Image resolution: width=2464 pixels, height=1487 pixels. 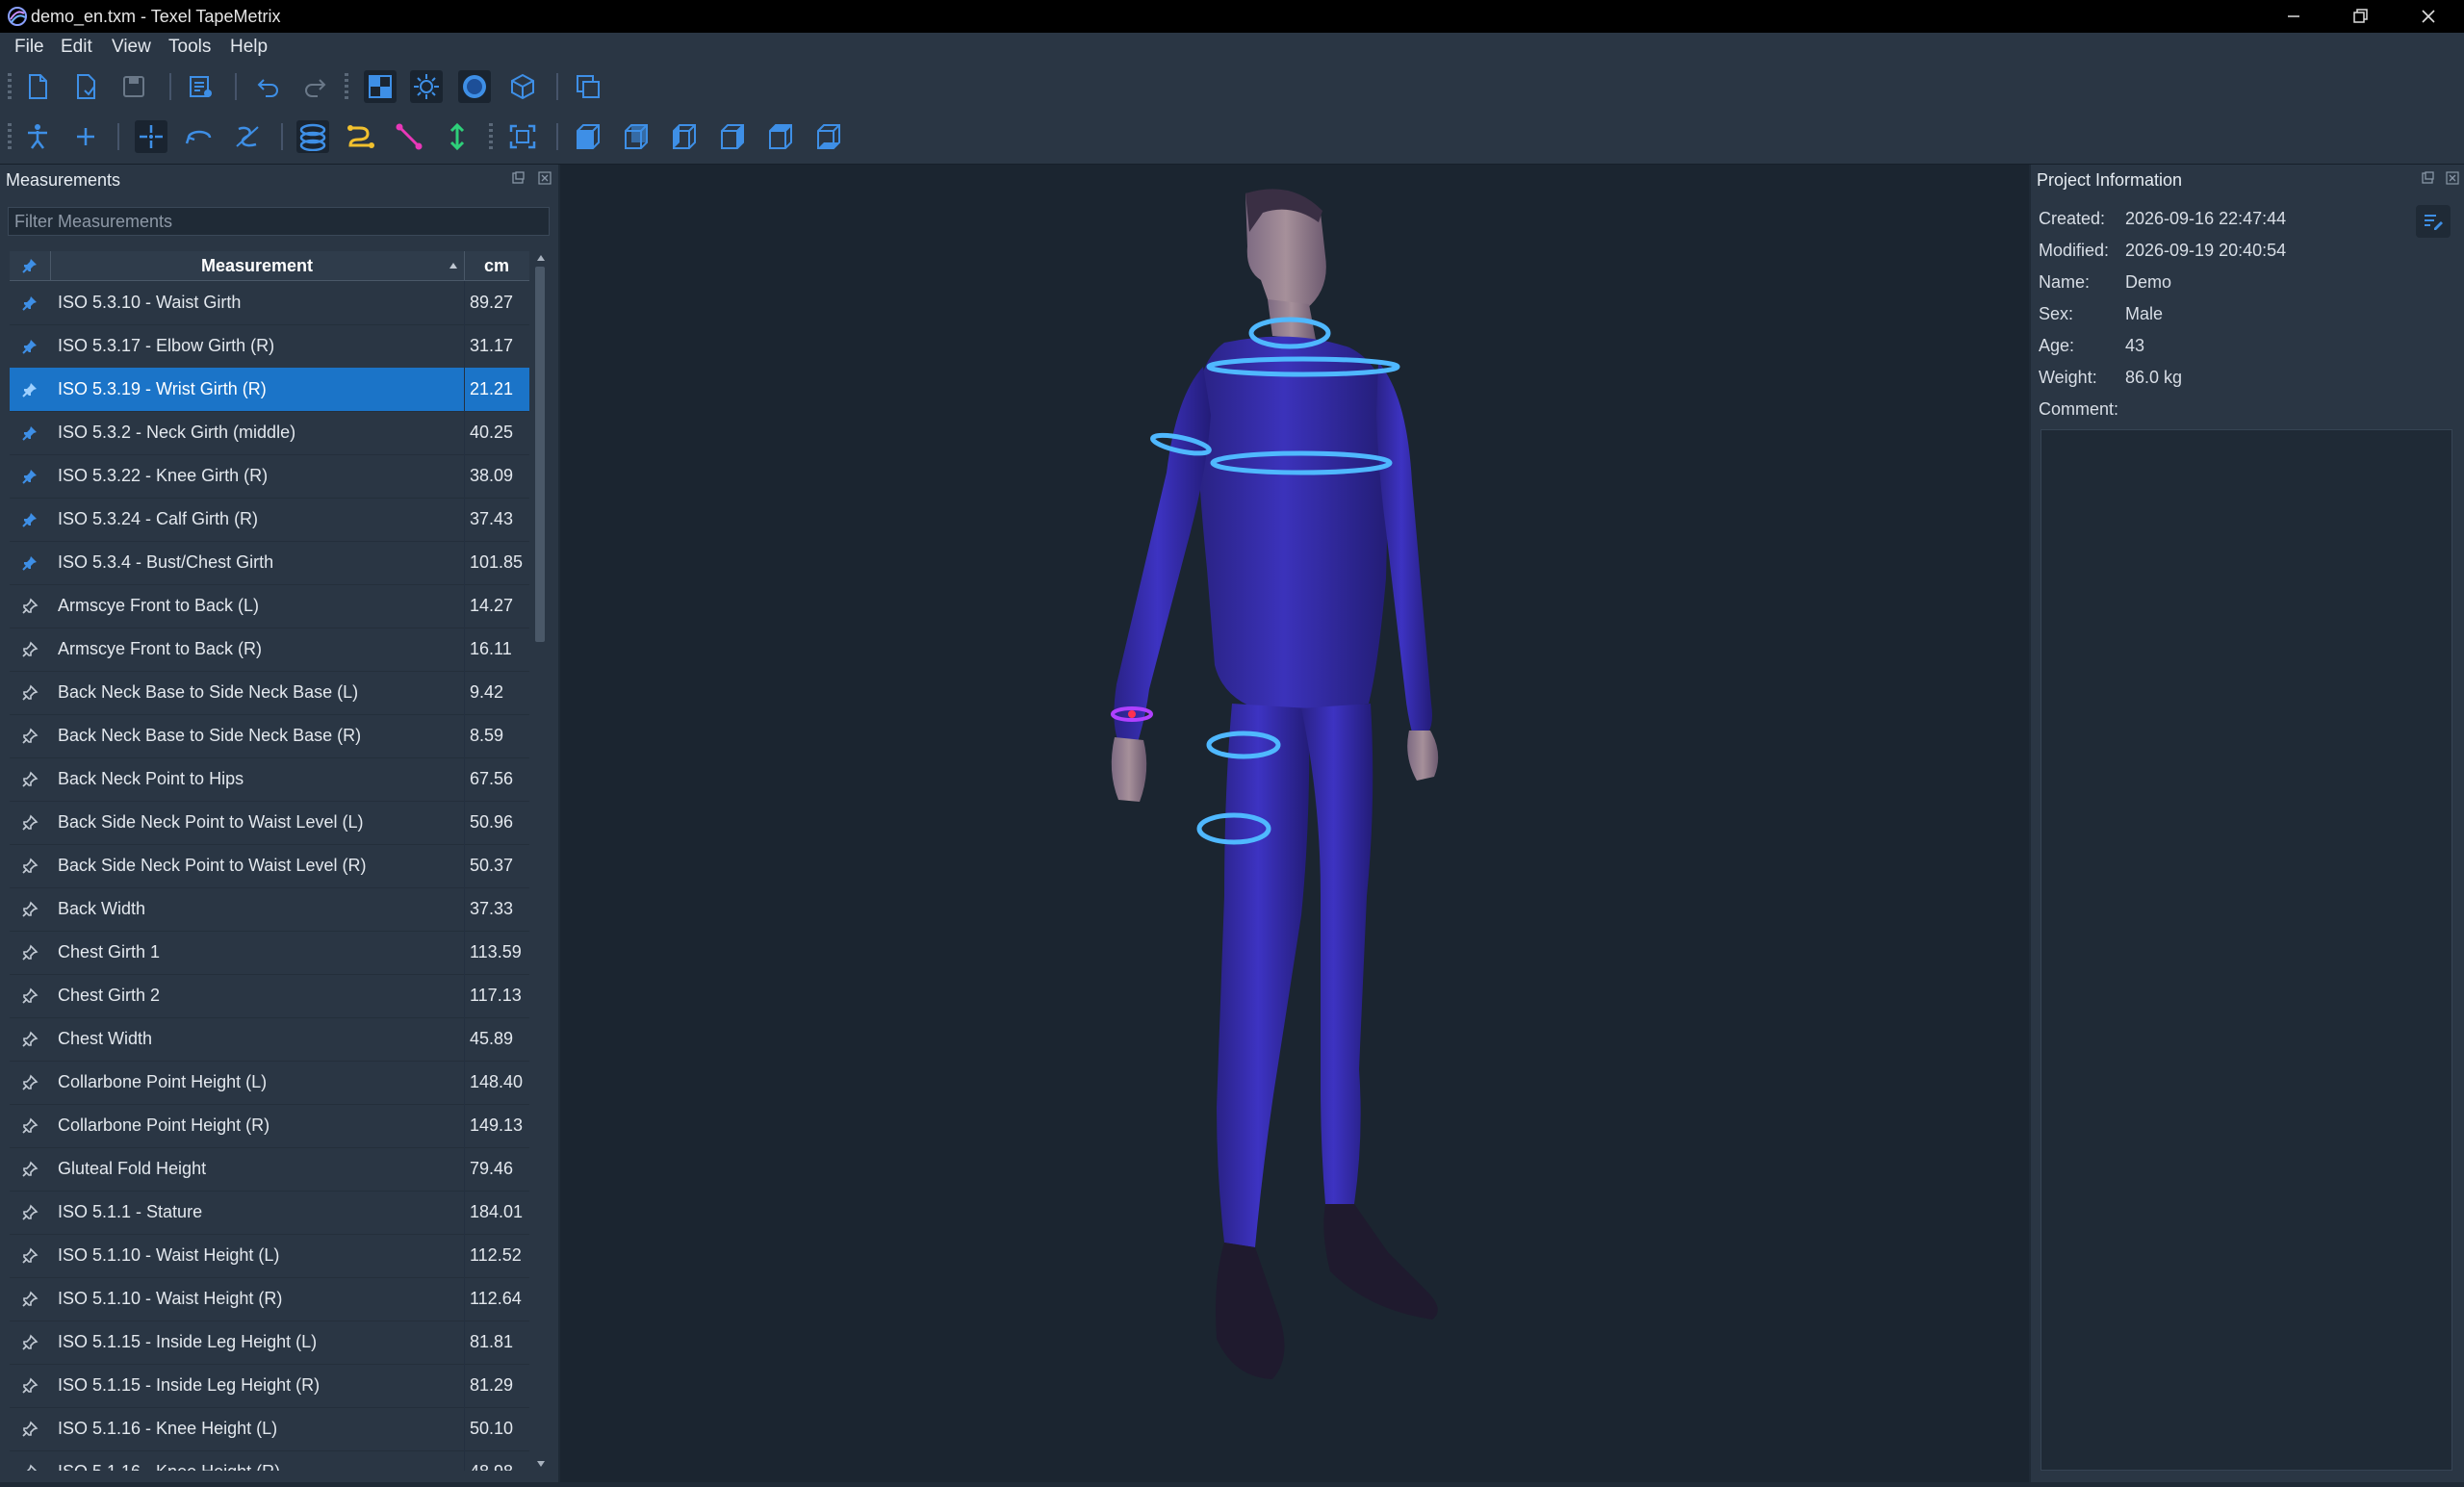 I want to click on save-button, so click(x=133, y=86).